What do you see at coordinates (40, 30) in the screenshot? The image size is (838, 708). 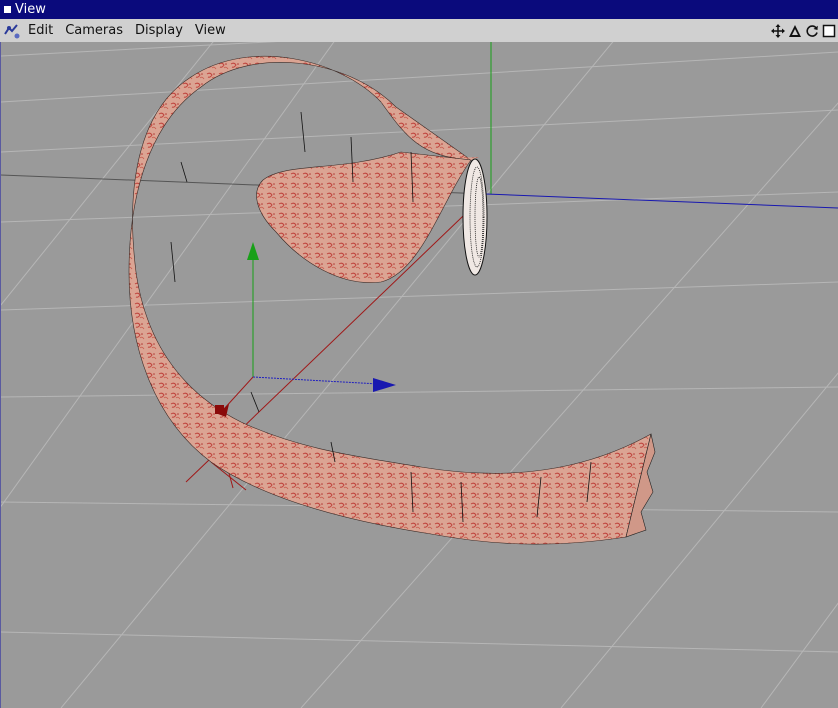 I see `menu-edit: Edit` at bounding box center [40, 30].